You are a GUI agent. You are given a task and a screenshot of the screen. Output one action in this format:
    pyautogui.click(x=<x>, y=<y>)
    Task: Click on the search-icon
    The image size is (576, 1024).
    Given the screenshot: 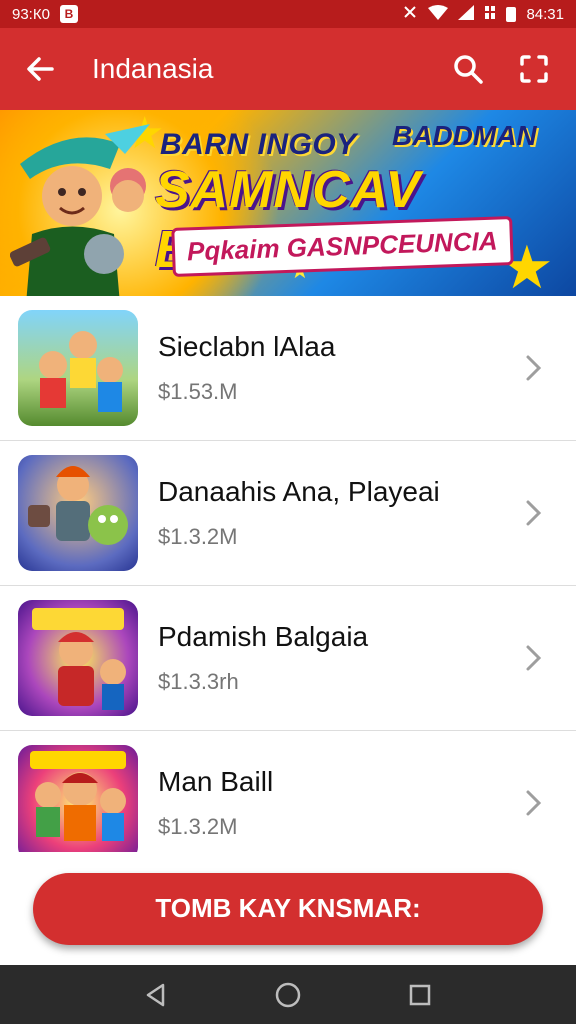 What is the action you would take?
    pyautogui.click(x=468, y=69)
    